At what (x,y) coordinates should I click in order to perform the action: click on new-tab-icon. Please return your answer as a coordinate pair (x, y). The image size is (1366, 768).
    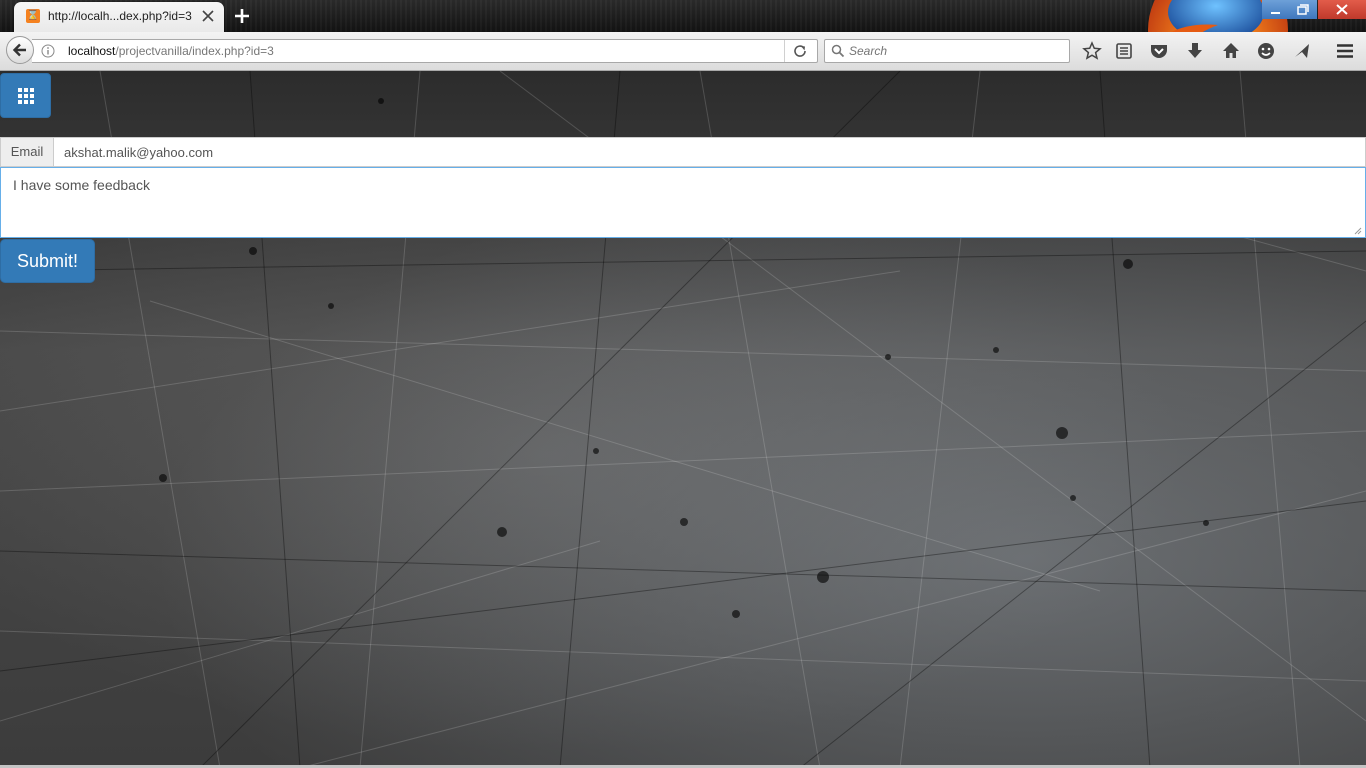
    Looking at the image, I should click on (242, 16).